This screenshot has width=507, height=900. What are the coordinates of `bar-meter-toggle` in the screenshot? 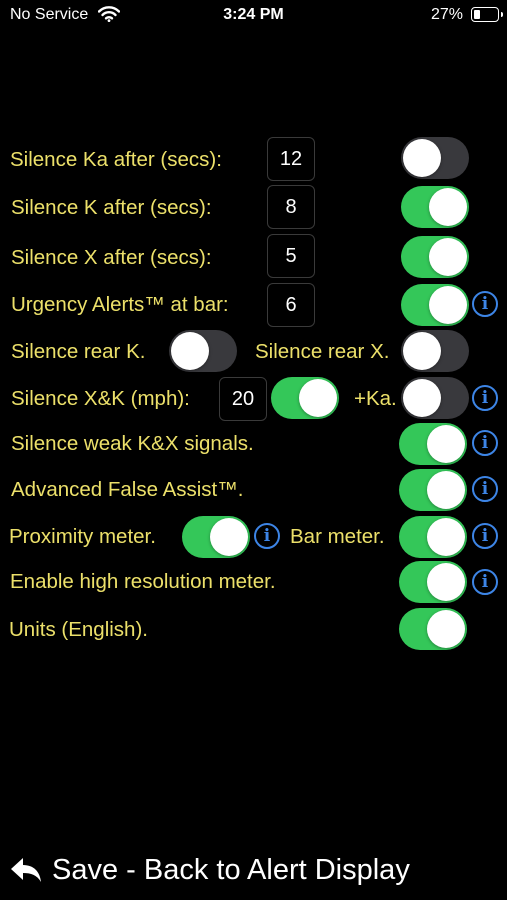 It's located at (433, 537).